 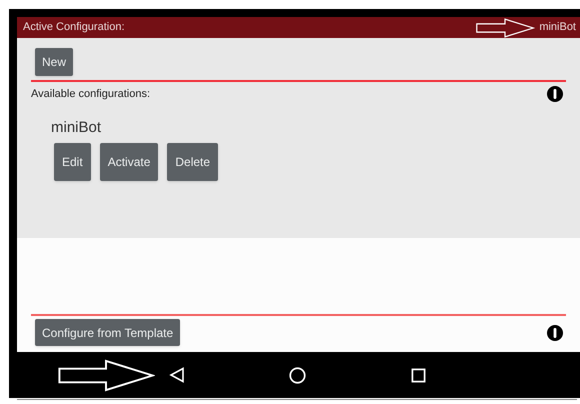 I want to click on action-button: Edit, so click(x=72, y=161).